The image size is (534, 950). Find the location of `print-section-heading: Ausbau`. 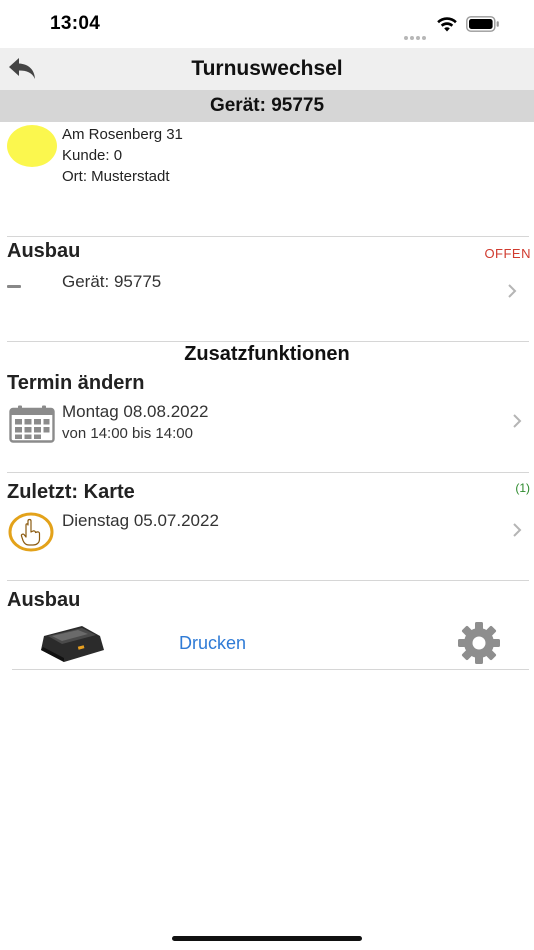

print-section-heading: Ausbau is located at coordinates (44, 600).